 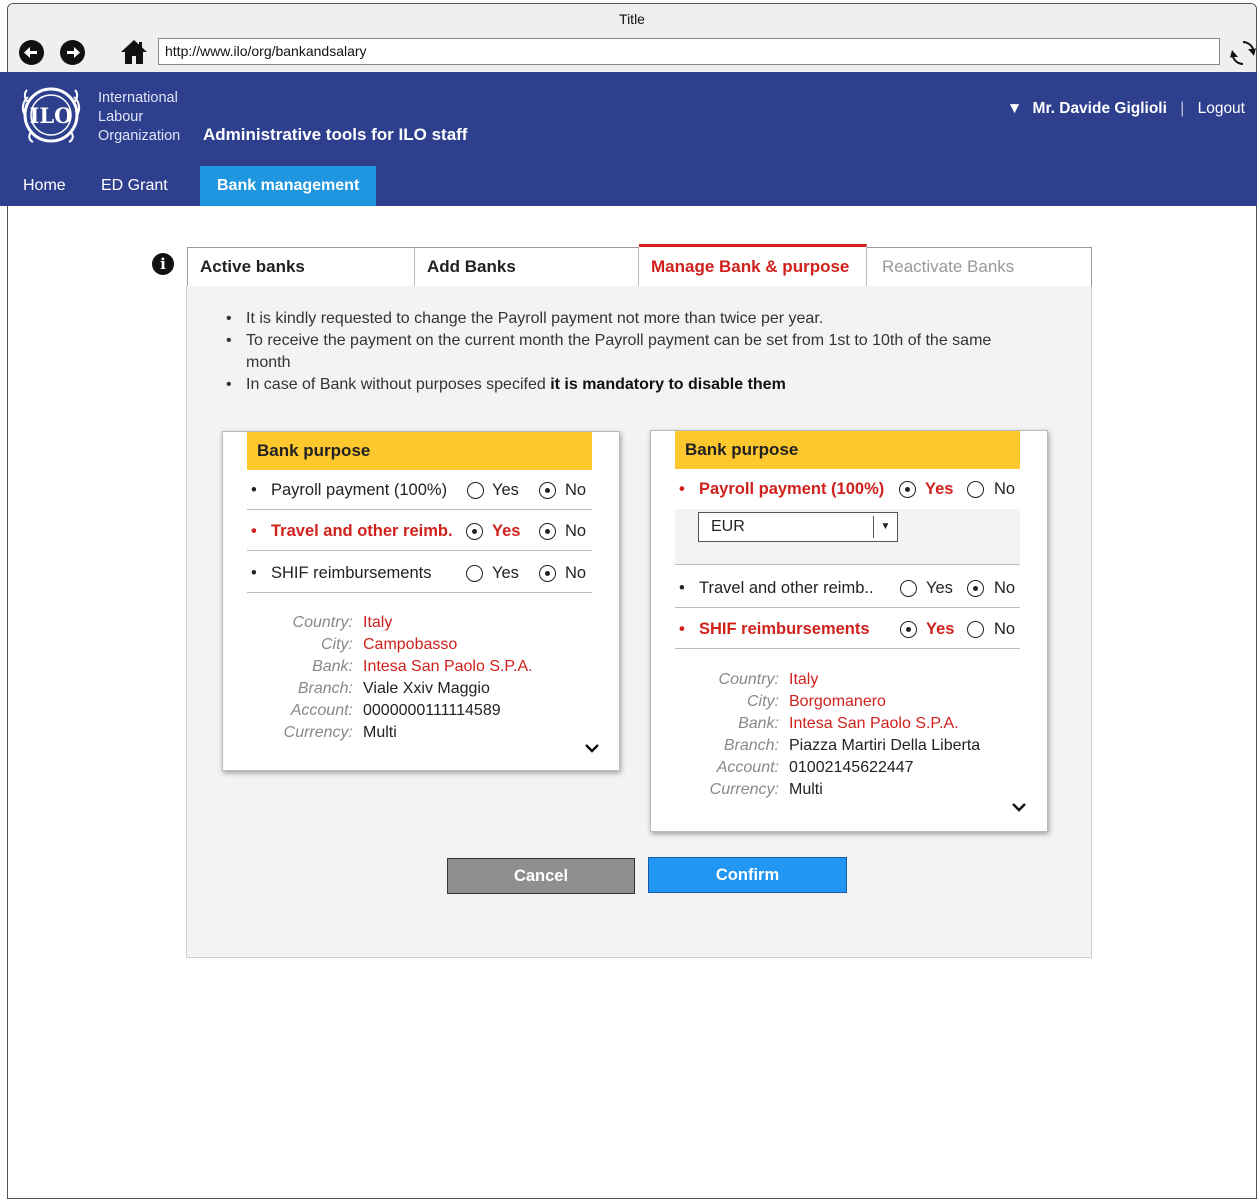 What do you see at coordinates (44, 186) in the screenshot?
I see `menu-item-home: Home` at bounding box center [44, 186].